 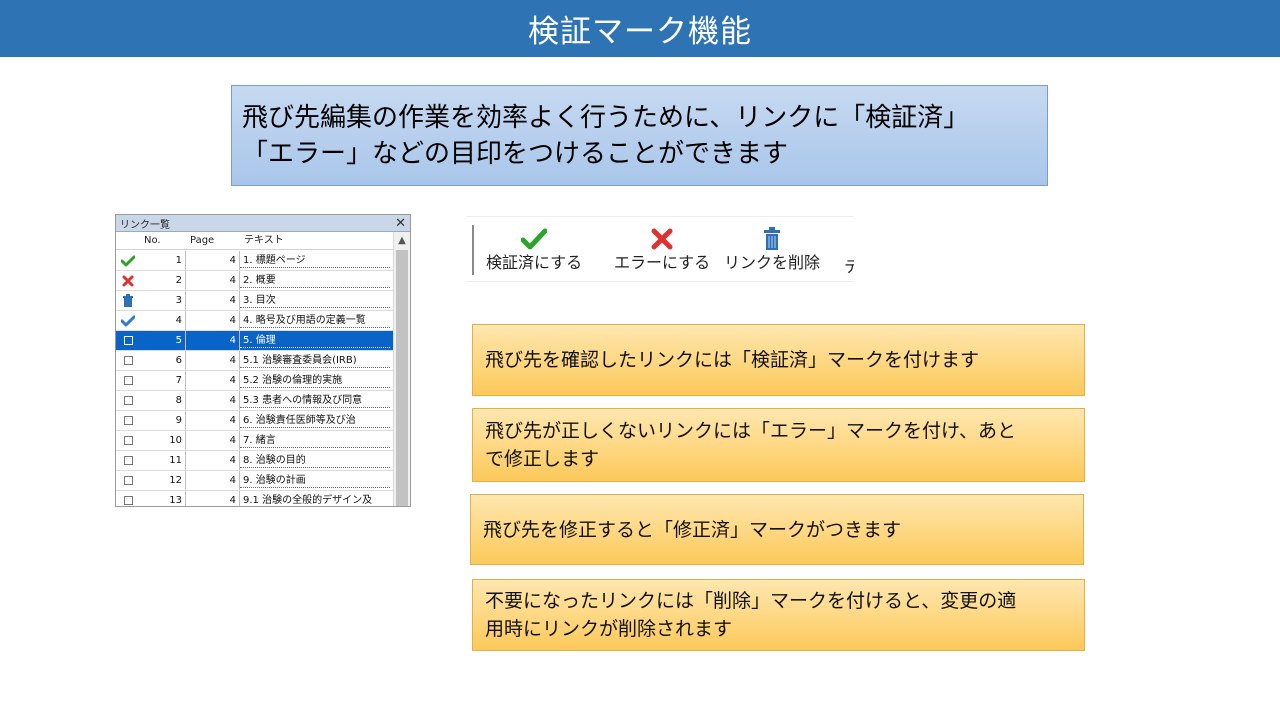 I want to click on toolbar-separator, so click(x=473, y=250).